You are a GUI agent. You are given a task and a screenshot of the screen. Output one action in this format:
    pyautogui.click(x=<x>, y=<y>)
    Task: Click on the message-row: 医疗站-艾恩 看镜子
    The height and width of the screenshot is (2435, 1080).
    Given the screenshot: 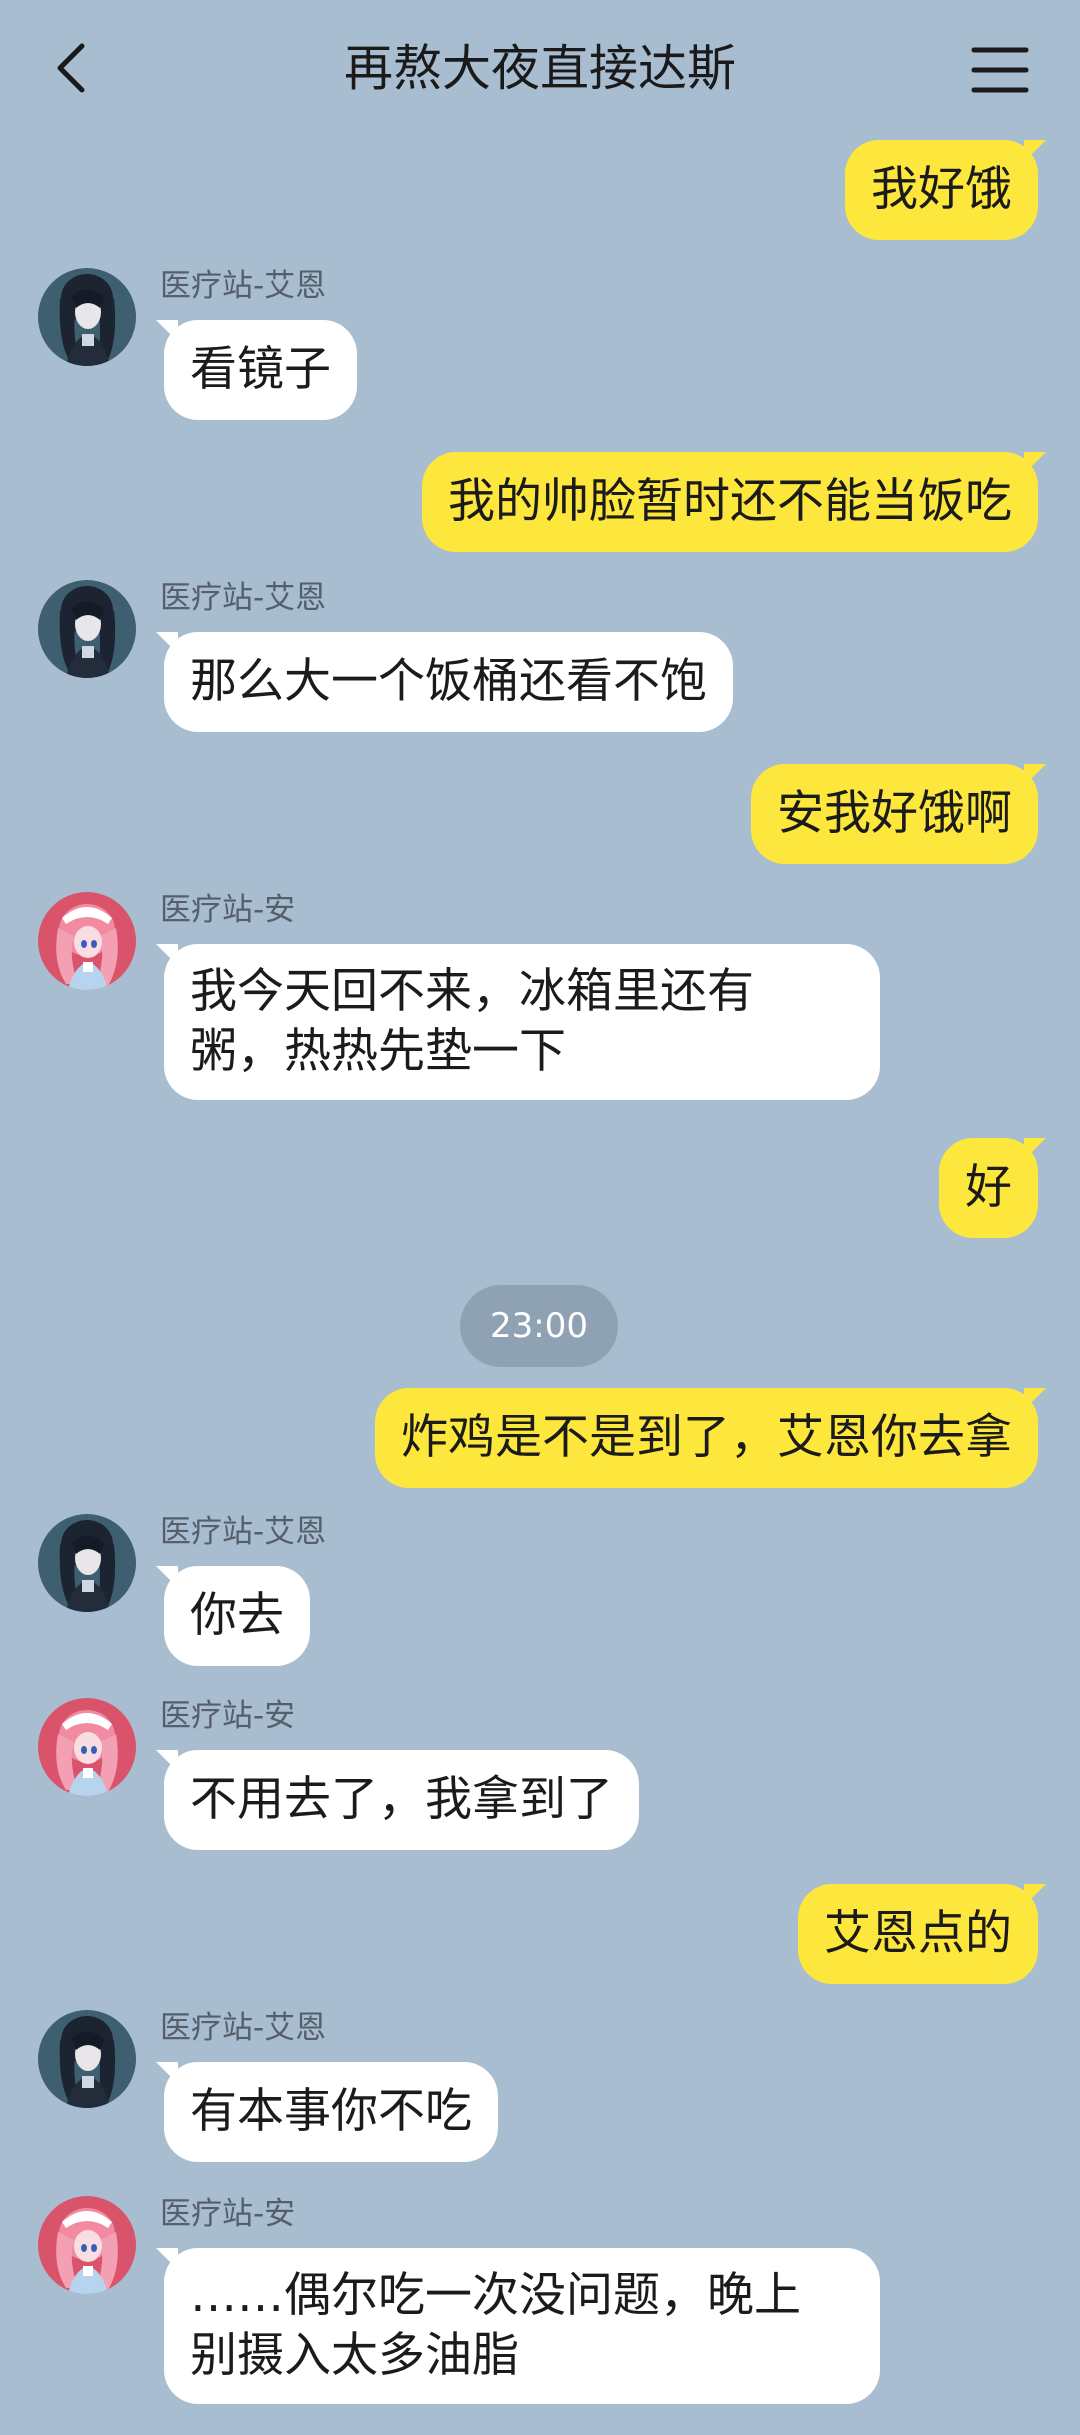 What is the action you would take?
    pyautogui.click(x=438, y=353)
    